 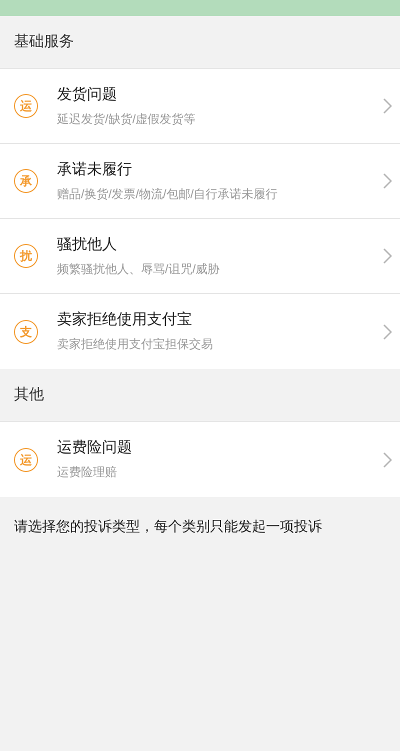 What do you see at coordinates (29, 394) in the screenshot?
I see `section-header: 其他` at bounding box center [29, 394].